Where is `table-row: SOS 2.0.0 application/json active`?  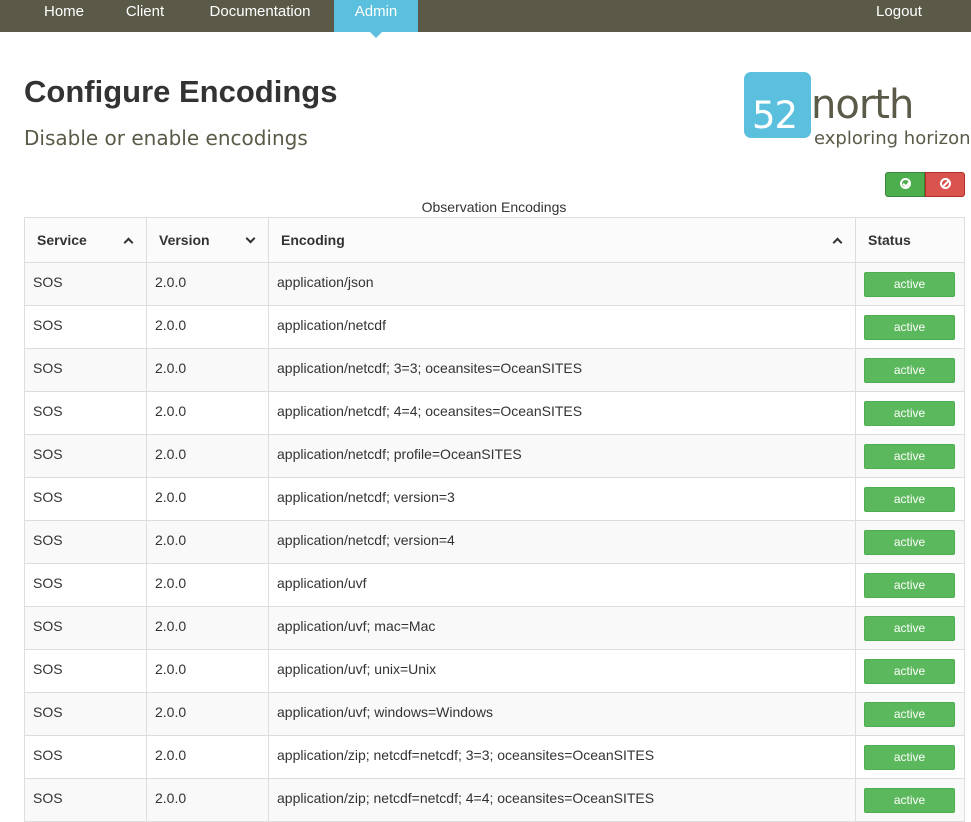 table-row: SOS 2.0.0 application/json active is located at coordinates (494, 284).